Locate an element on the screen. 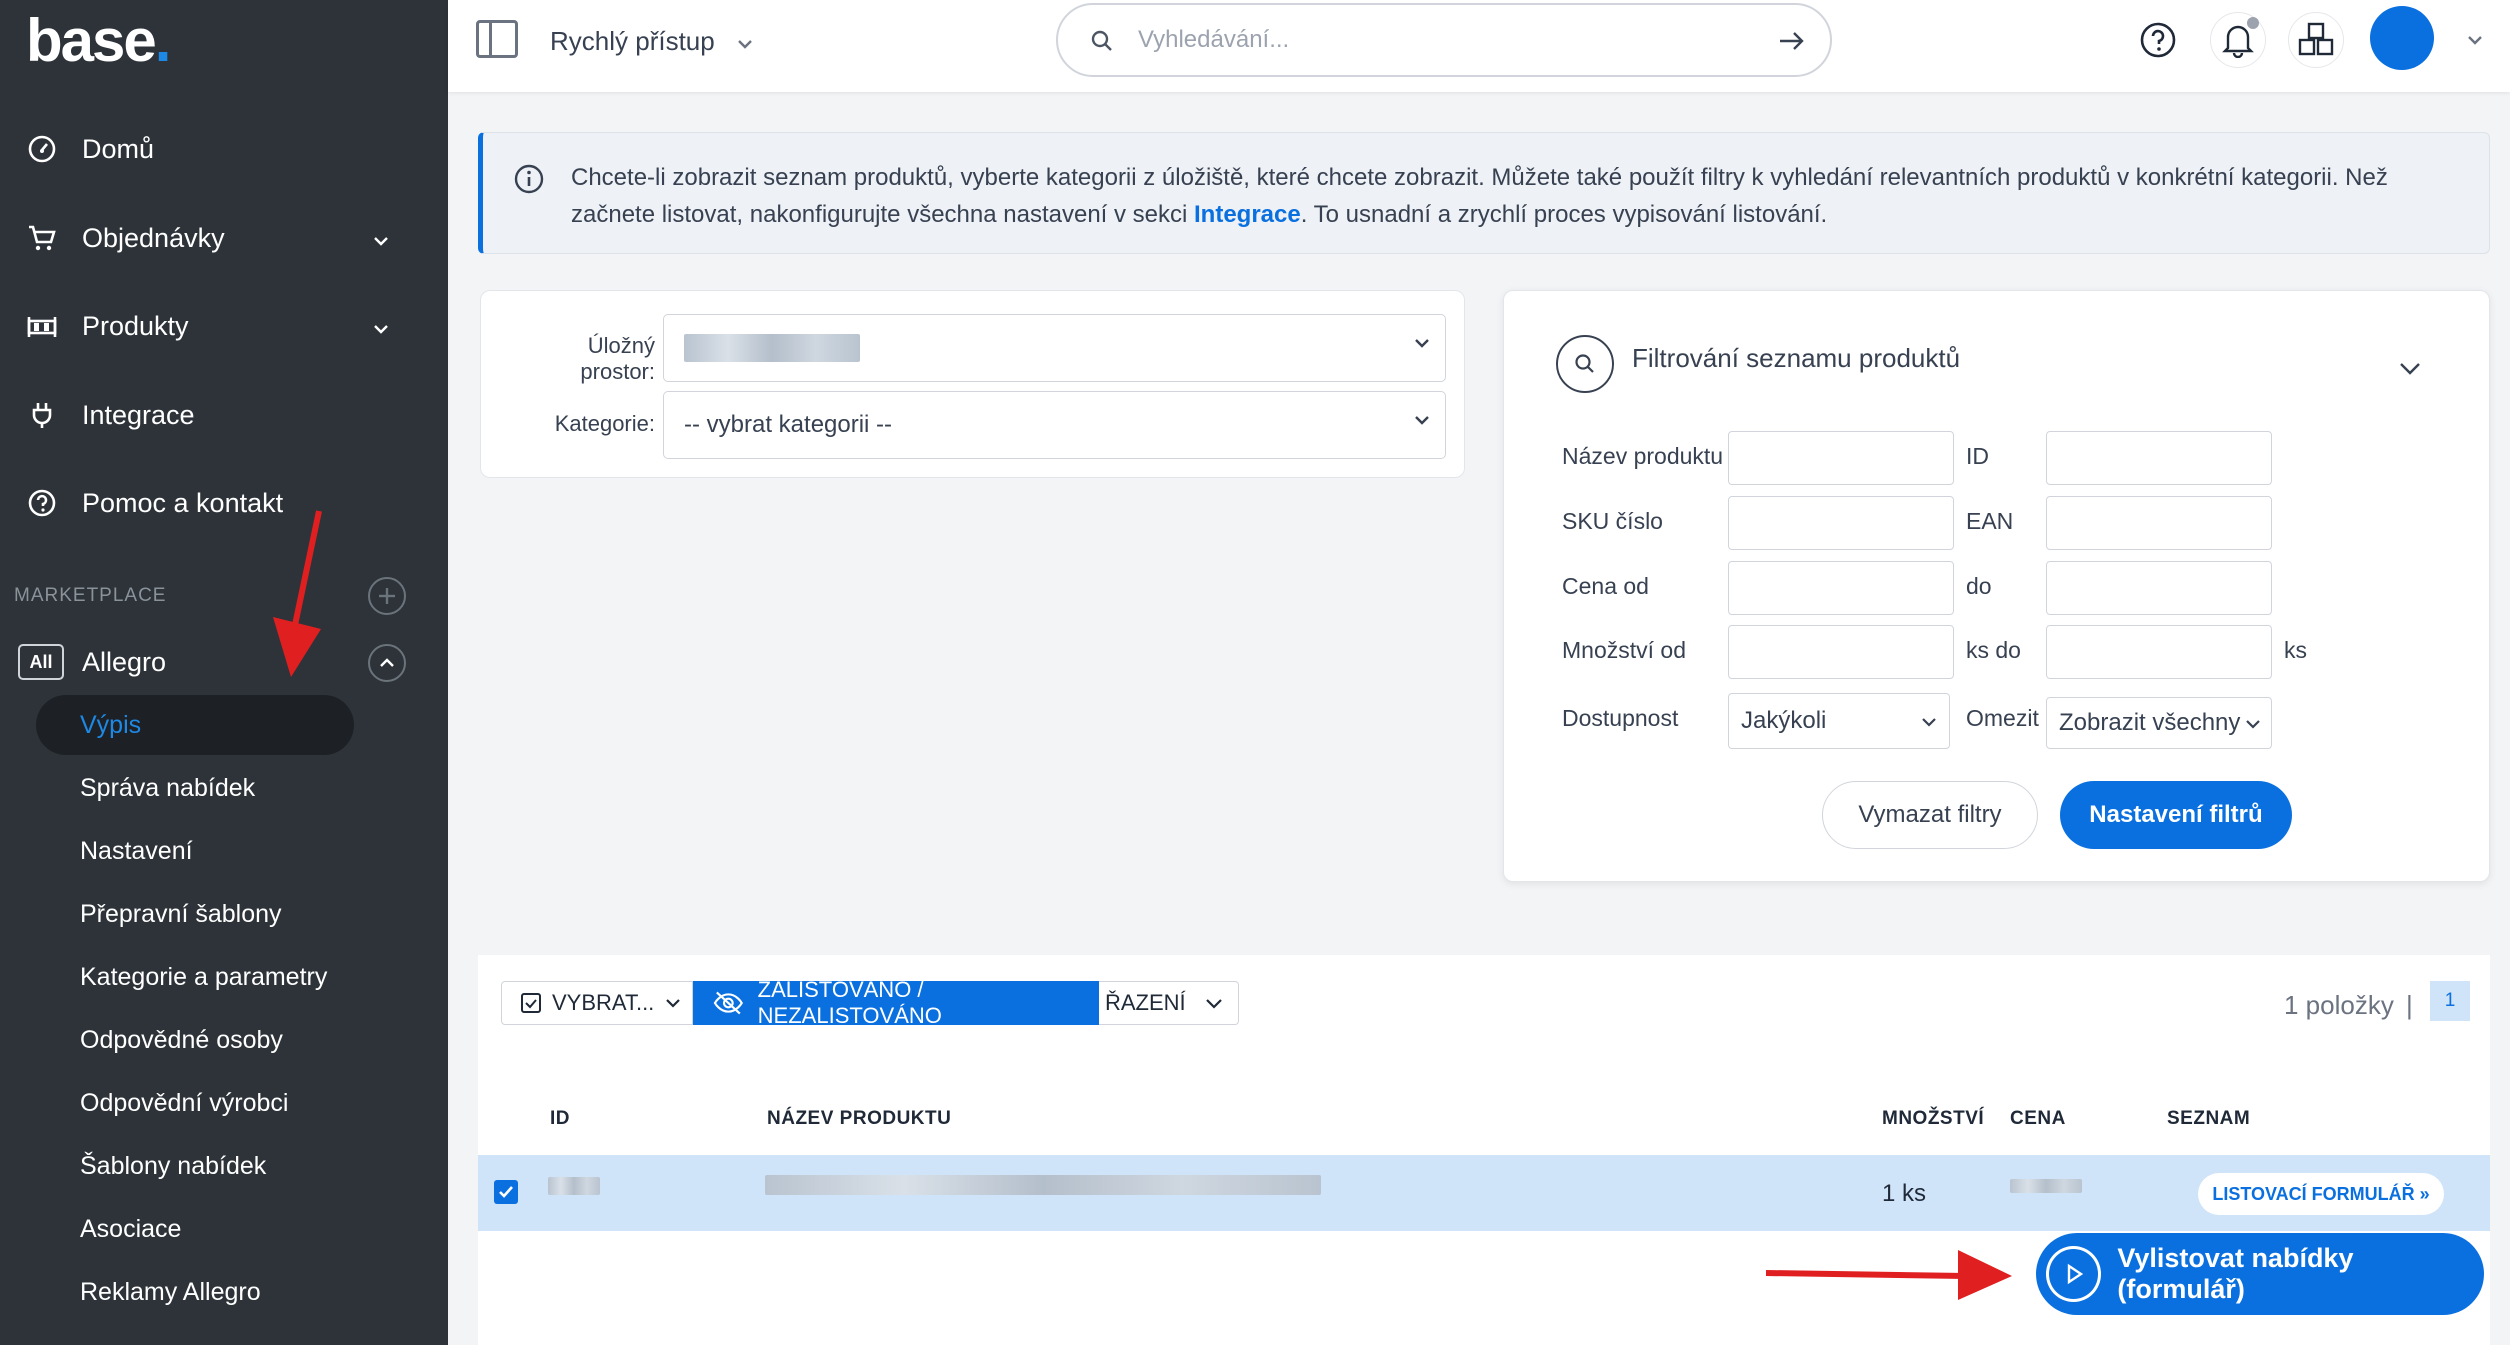 The height and width of the screenshot is (1345, 2510). category-label: Kategorie: is located at coordinates (604, 423).